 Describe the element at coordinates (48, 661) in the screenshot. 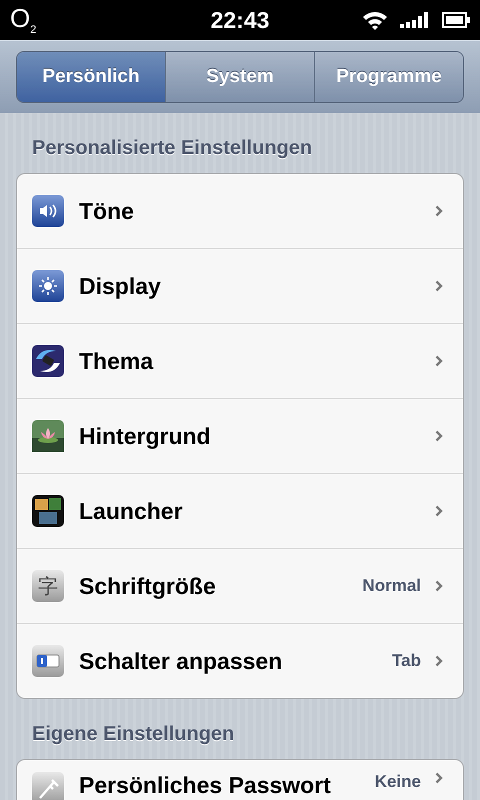

I see `toggle-icon` at that location.